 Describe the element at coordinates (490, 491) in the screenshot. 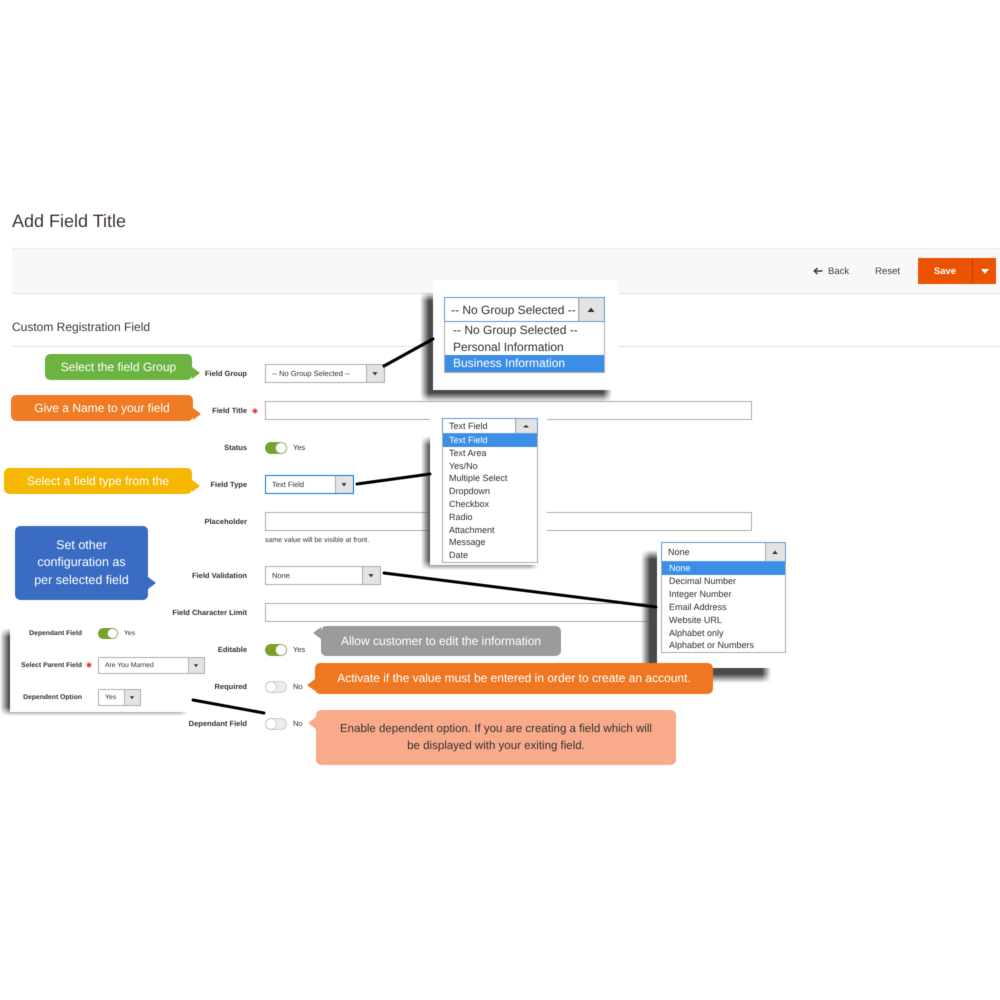

I see `dropdown-option: Dropdown` at that location.